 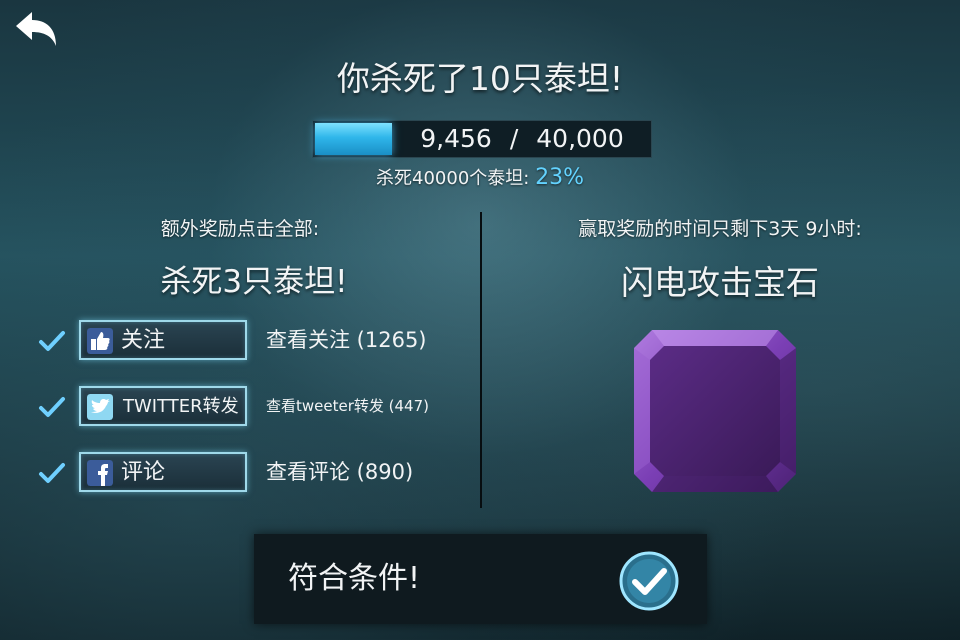 What do you see at coordinates (181, 406) in the screenshot?
I see `twitter-button-label: TWITTER转发` at bounding box center [181, 406].